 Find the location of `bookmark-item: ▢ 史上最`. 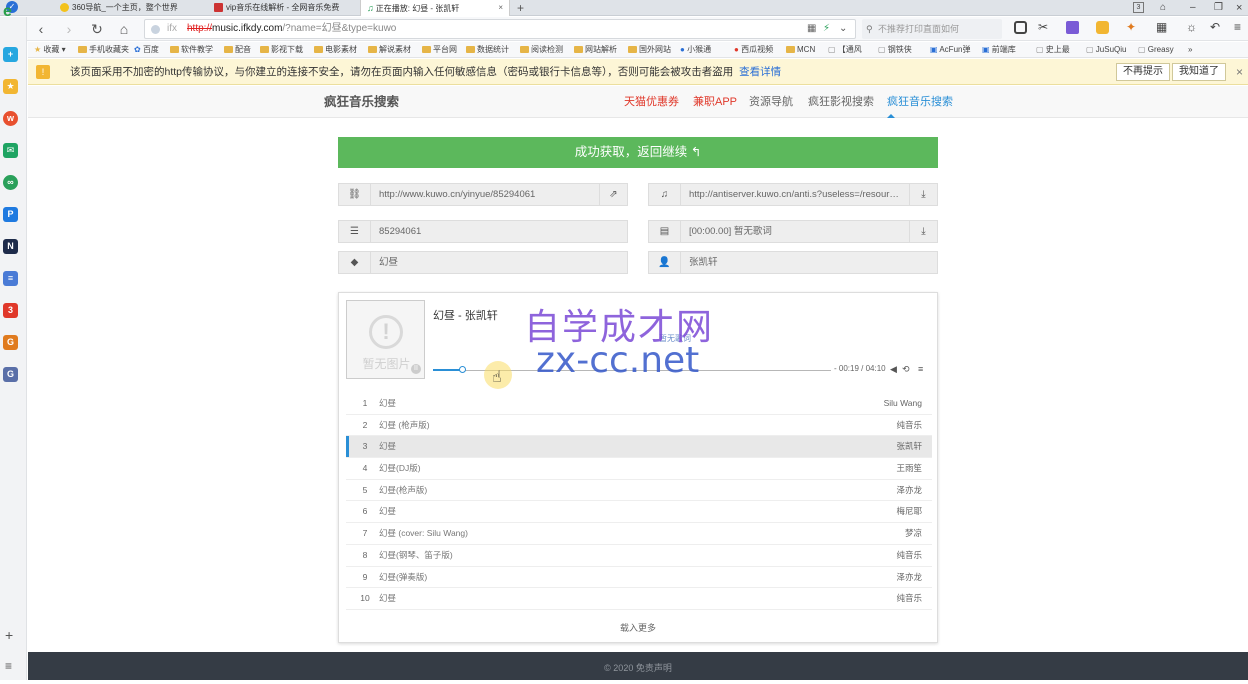

bookmark-item: ▢ 史上最 is located at coordinates (1053, 50).